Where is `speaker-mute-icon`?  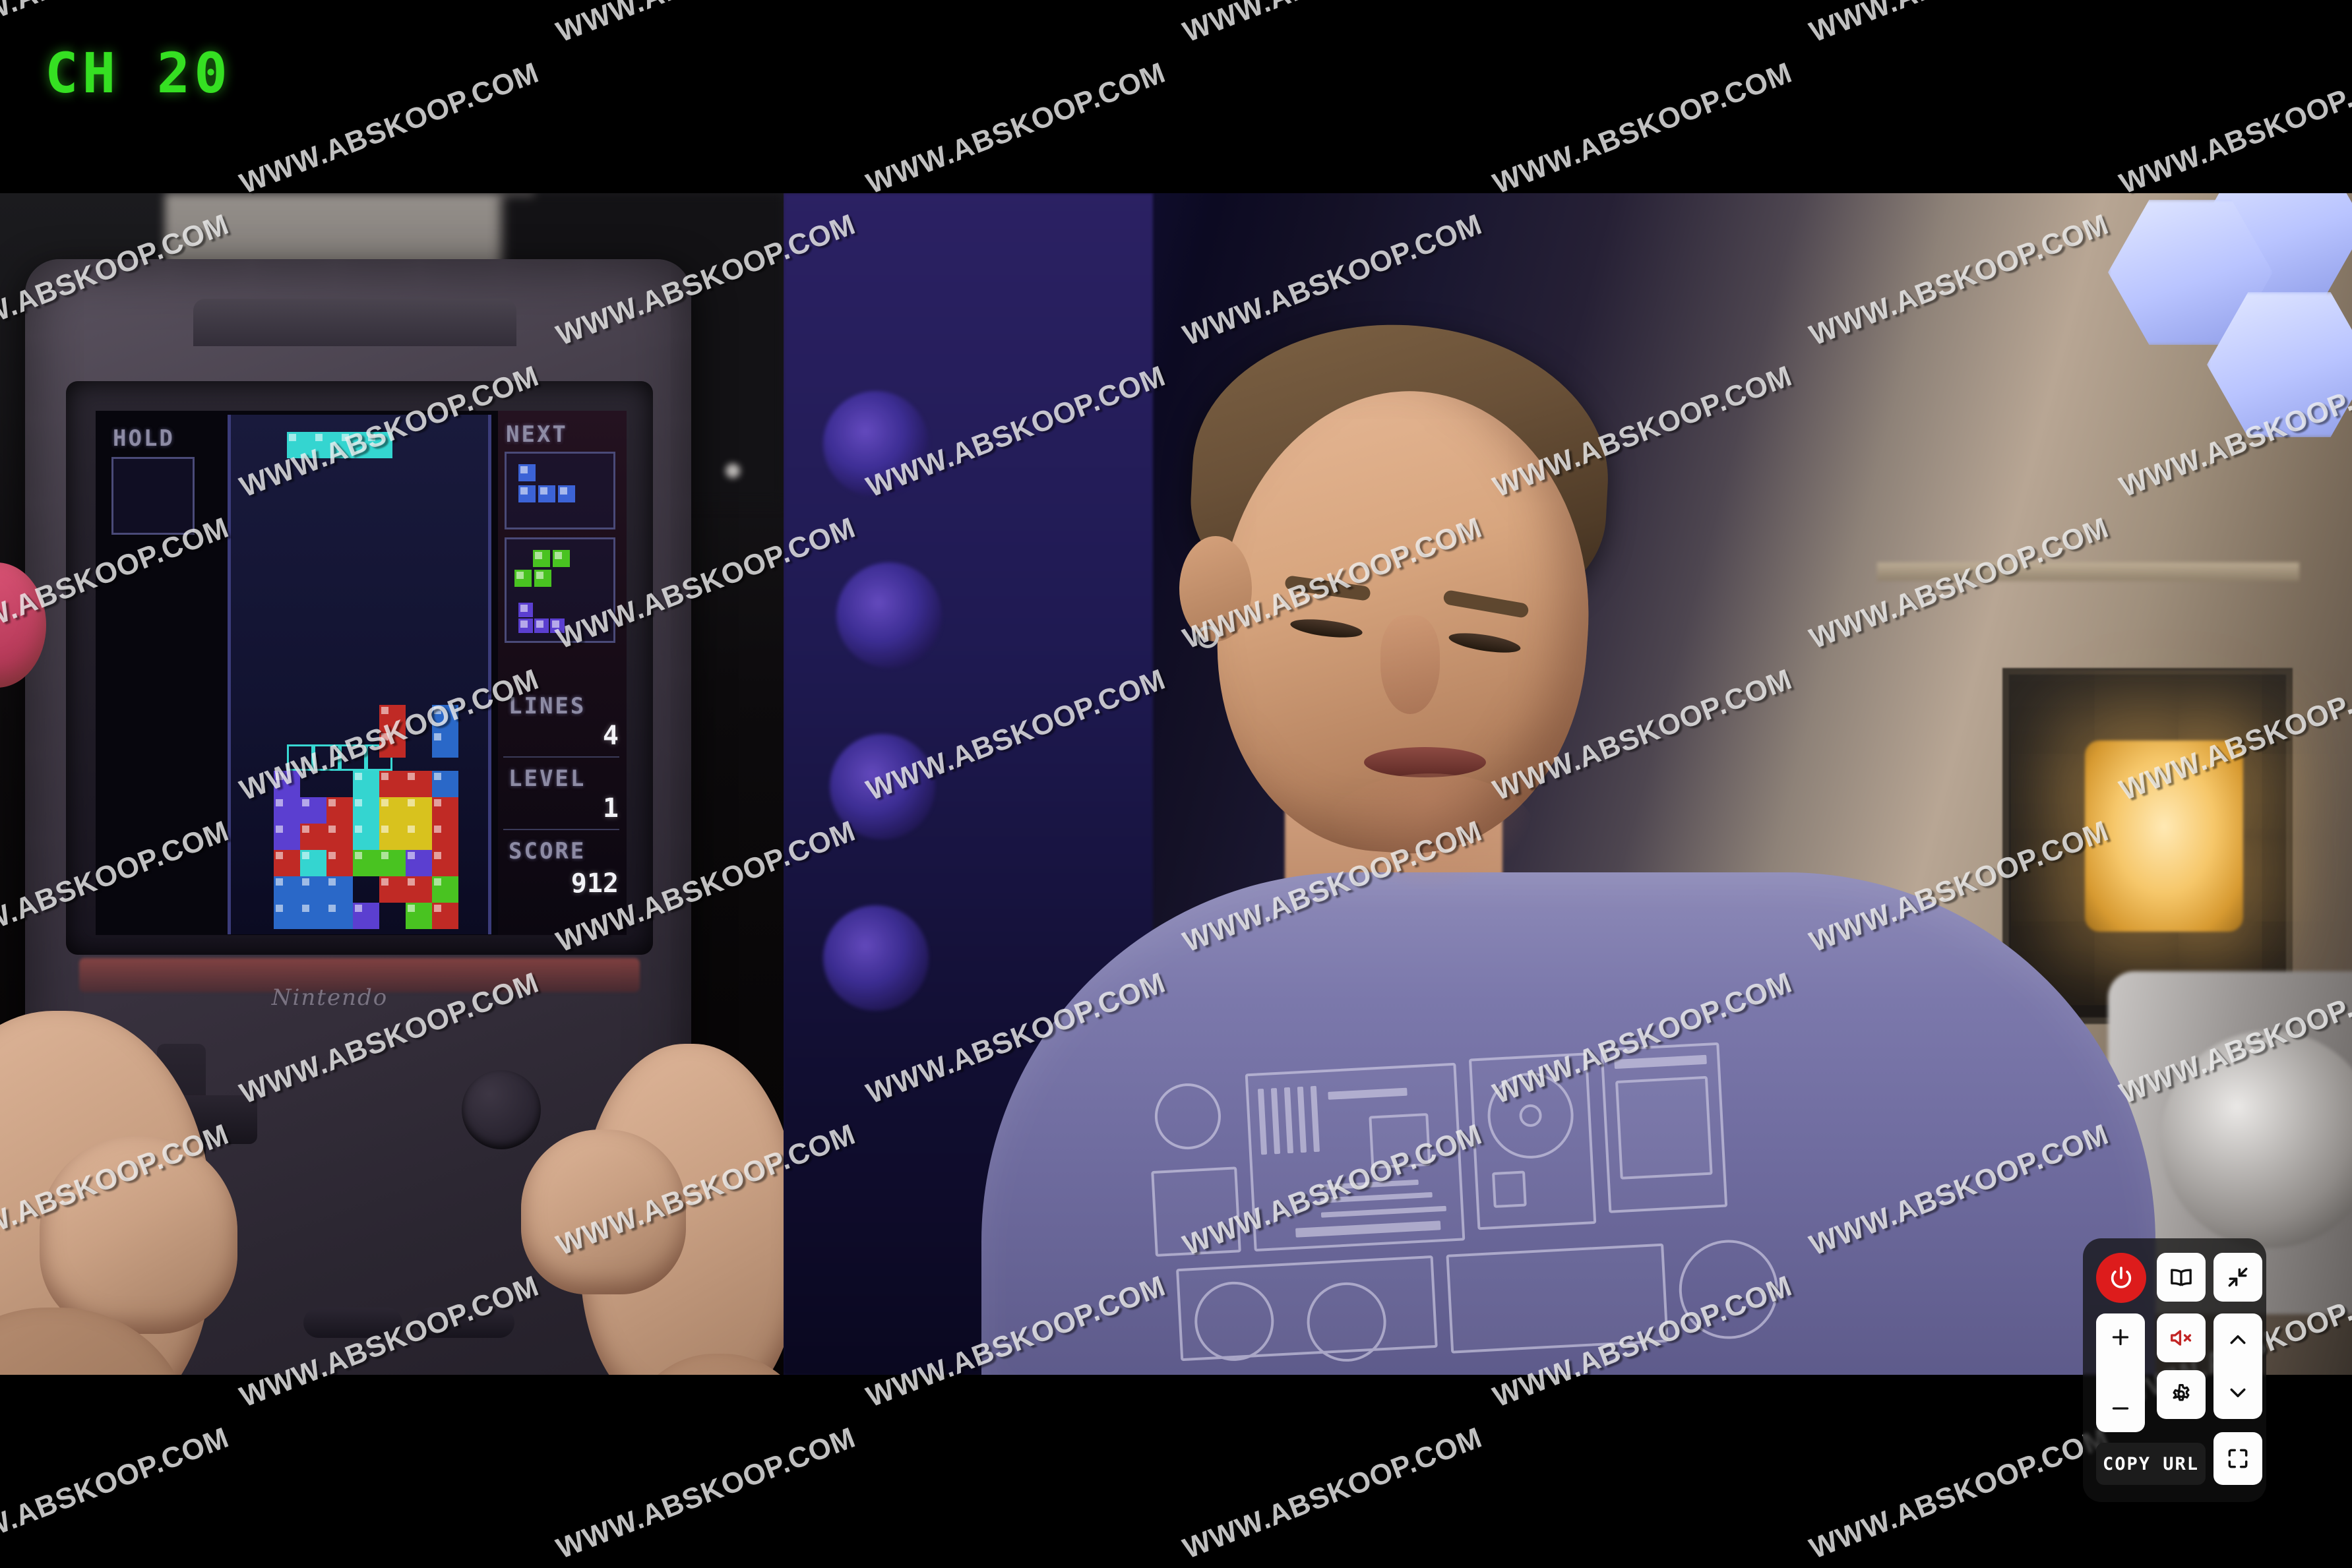 speaker-mute-icon is located at coordinates (2182, 1337).